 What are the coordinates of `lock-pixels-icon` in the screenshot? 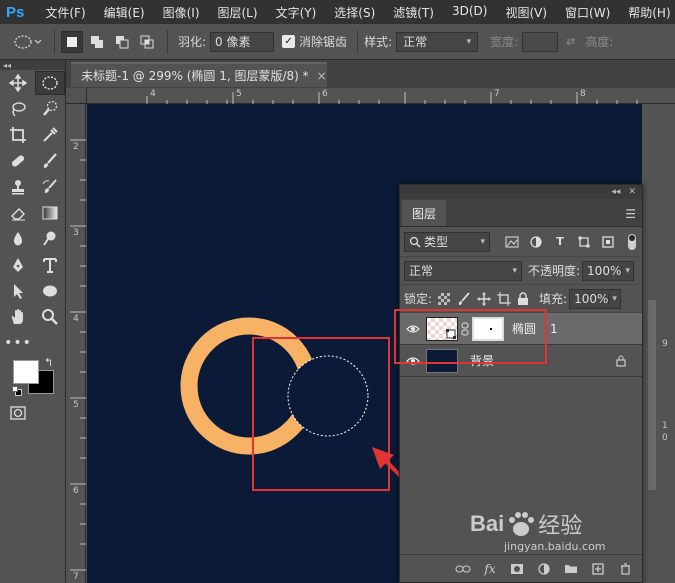 It's located at (464, 298).